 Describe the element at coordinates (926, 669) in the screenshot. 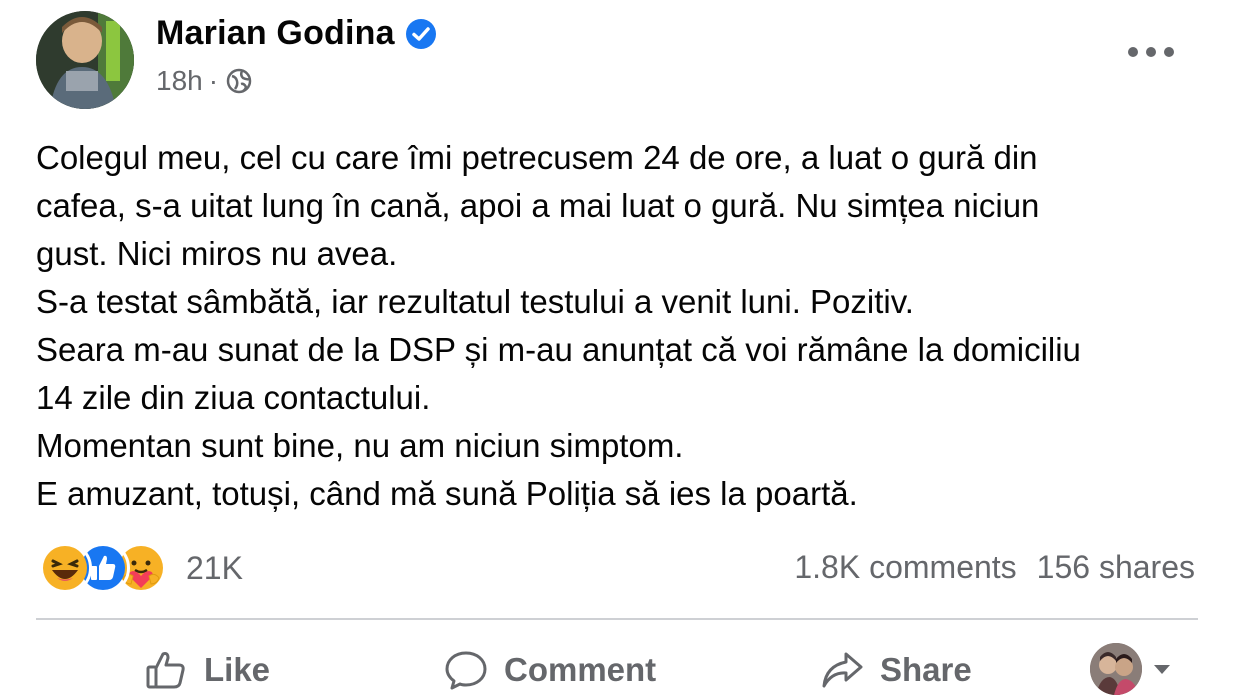

I see `share-label: Share` at that location.